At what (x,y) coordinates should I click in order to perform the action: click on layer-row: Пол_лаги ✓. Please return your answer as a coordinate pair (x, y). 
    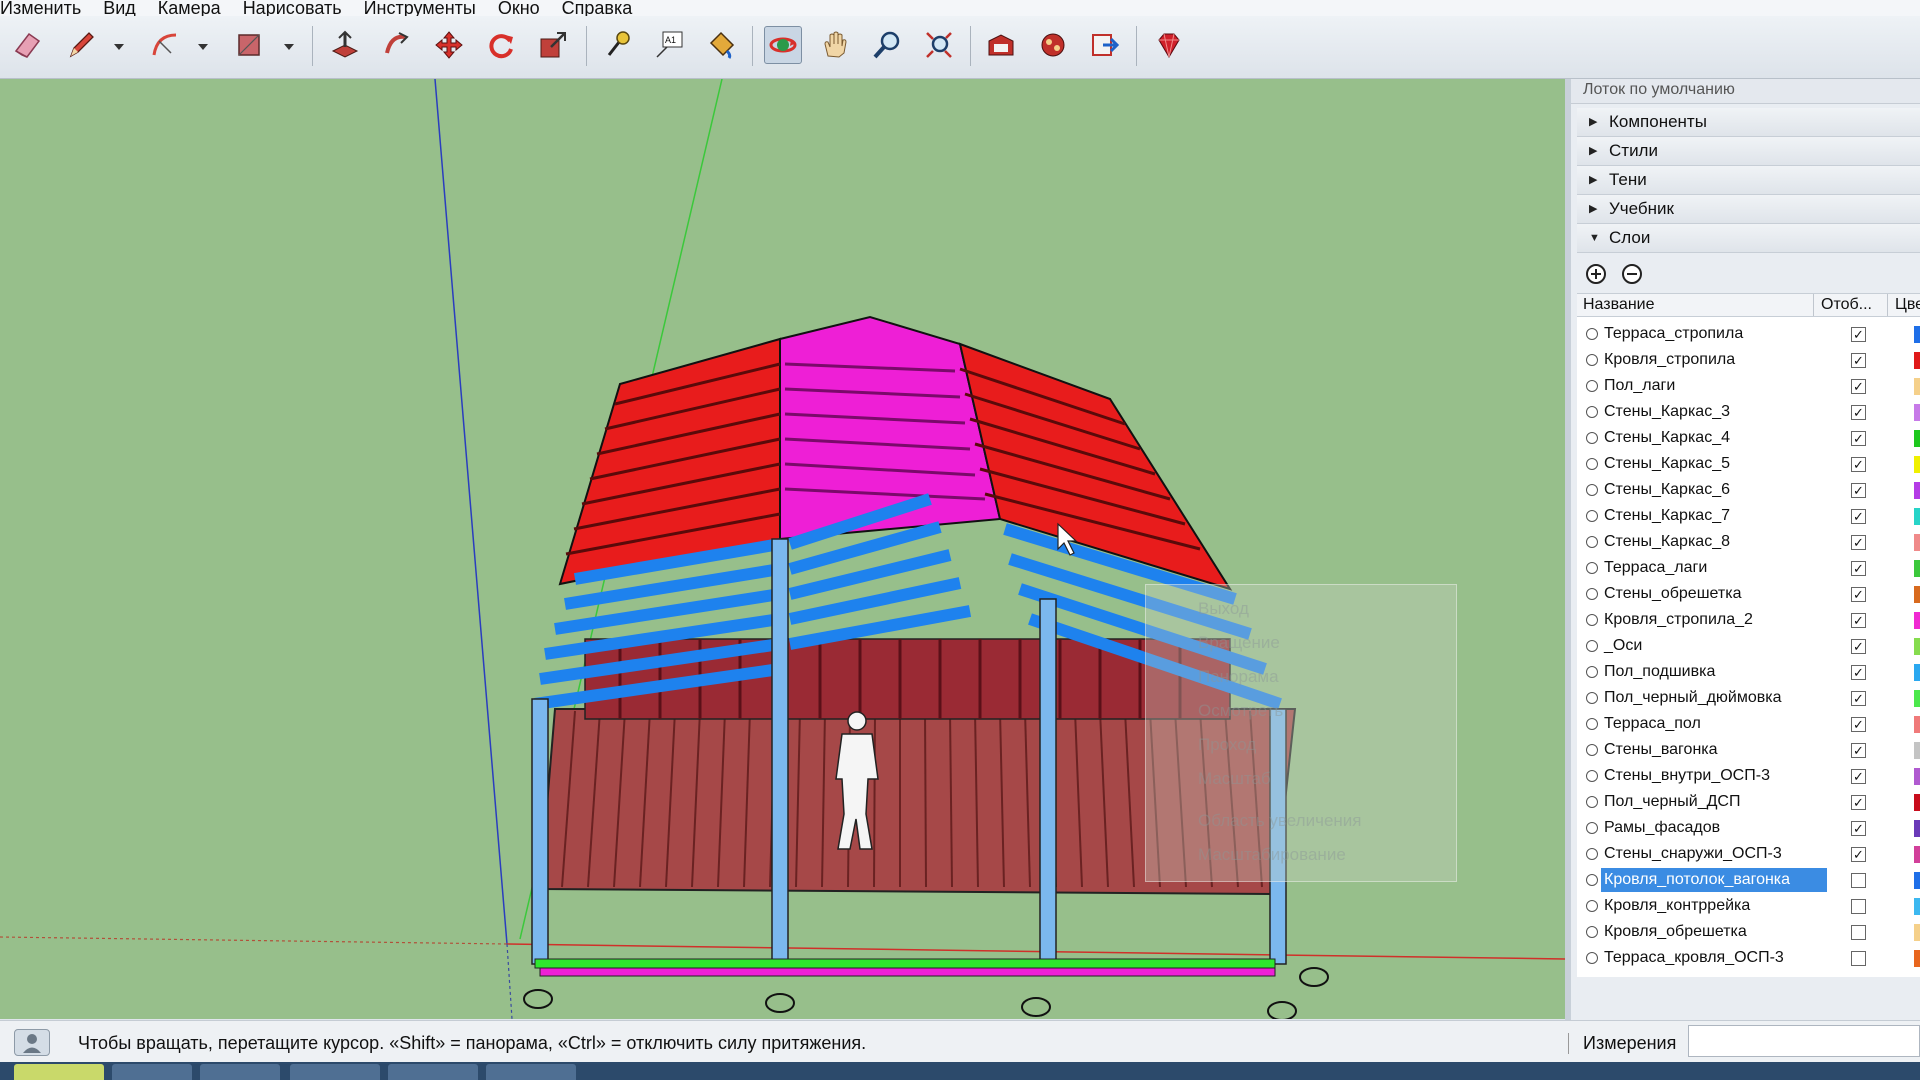
    Looking at the image, I should click on (1748, 386).